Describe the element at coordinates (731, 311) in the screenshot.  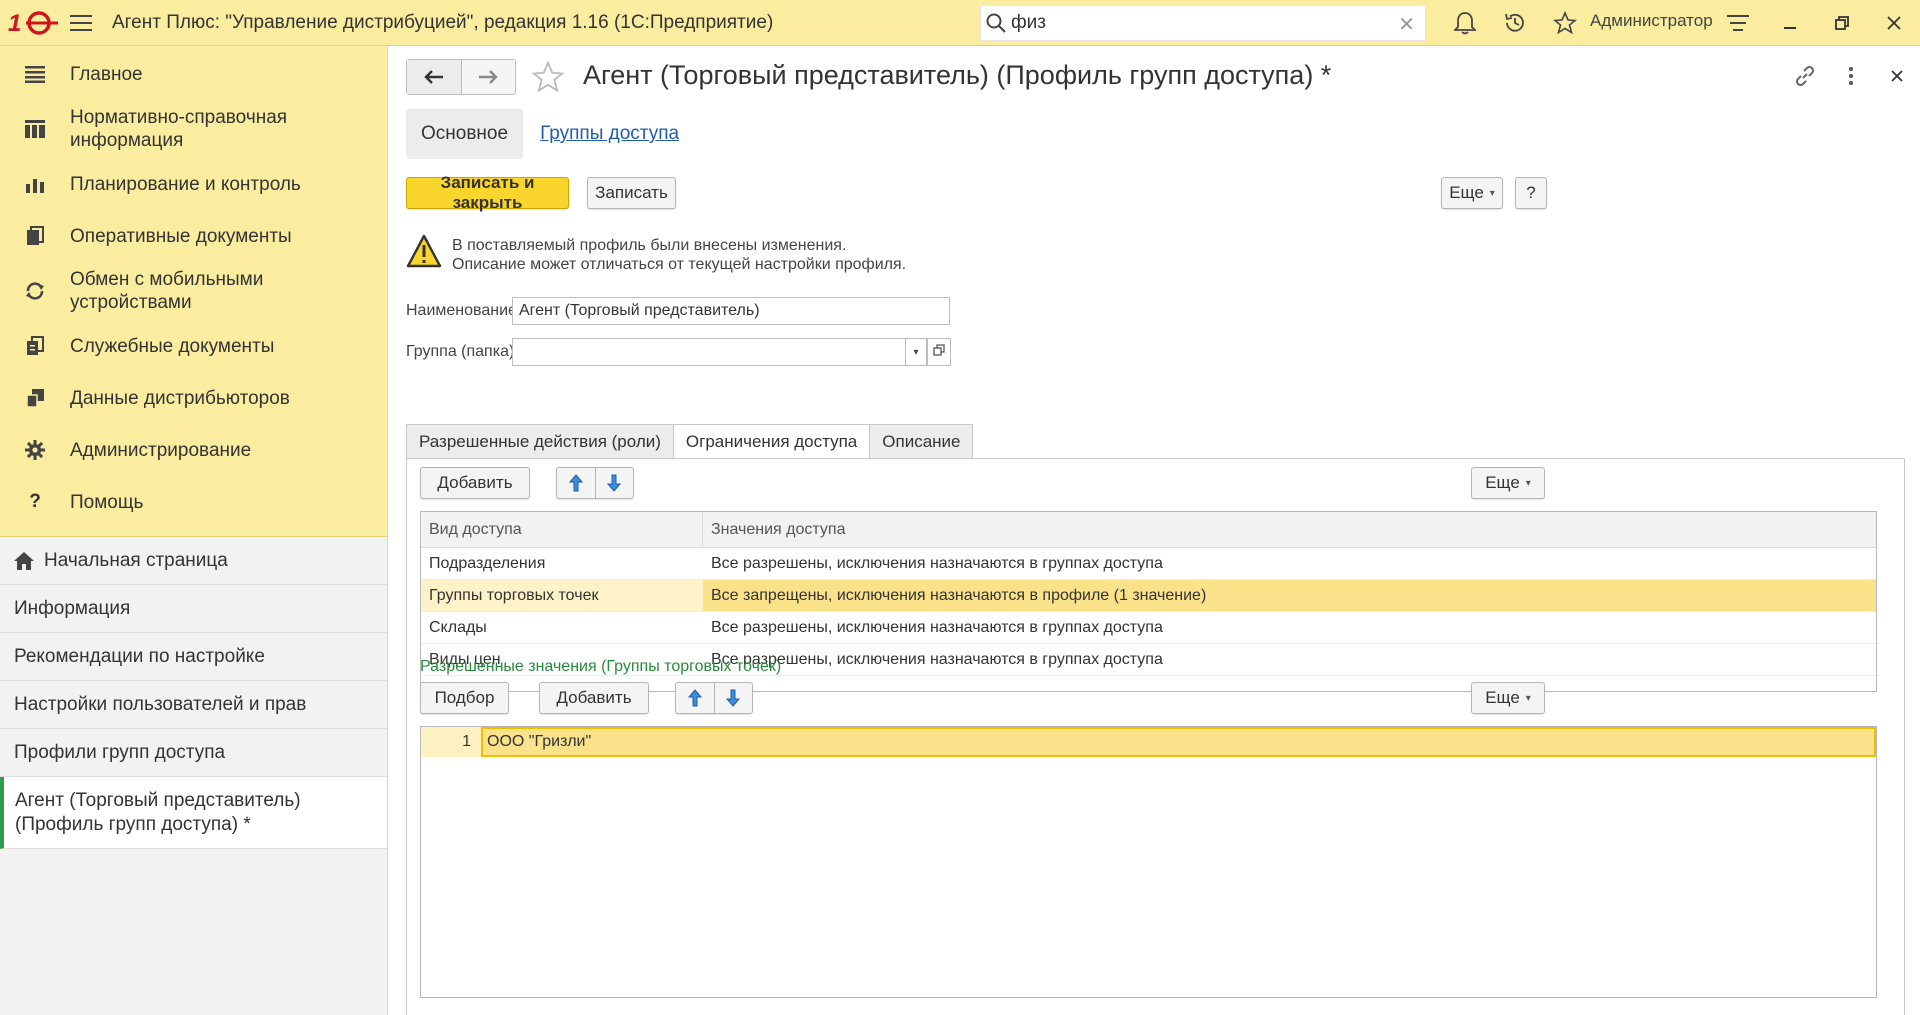
I see `name-field: Агент (Торговый представитель)` at that location.